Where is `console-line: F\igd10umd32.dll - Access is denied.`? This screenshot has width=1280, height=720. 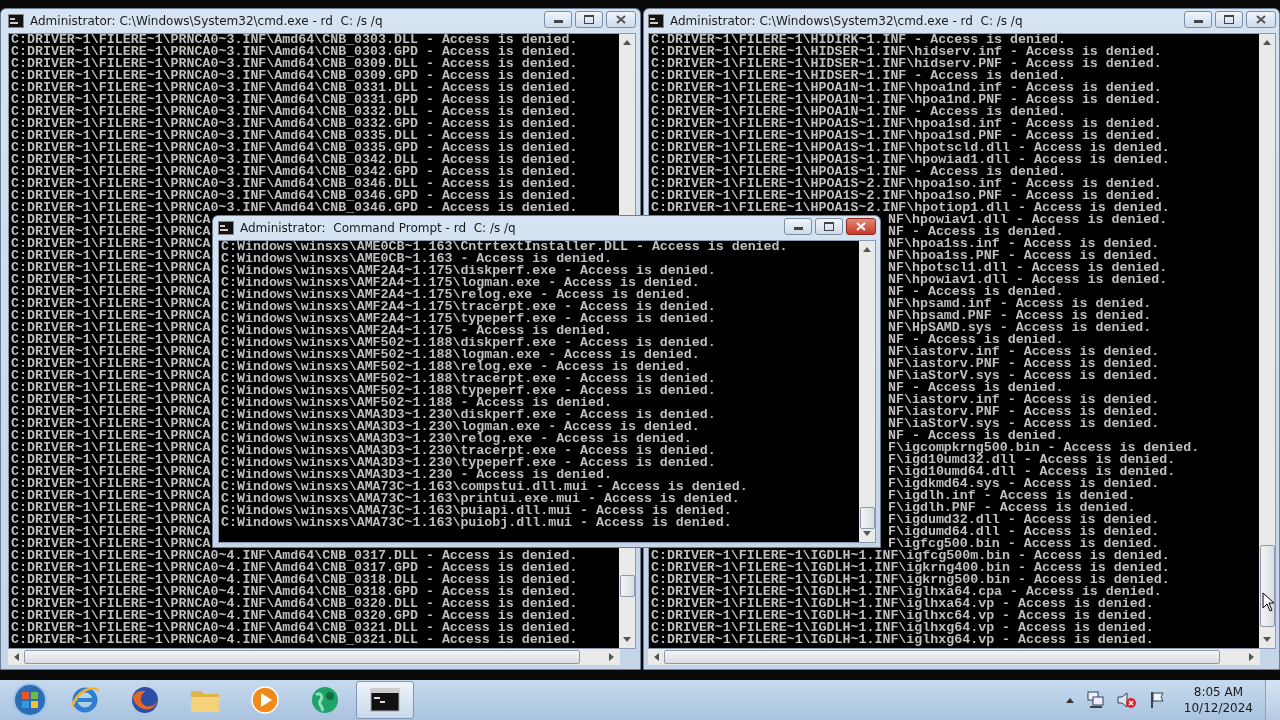 console-line: F\igd10umd32.dll - Access is denied. is located at coordinates (1032, 460).